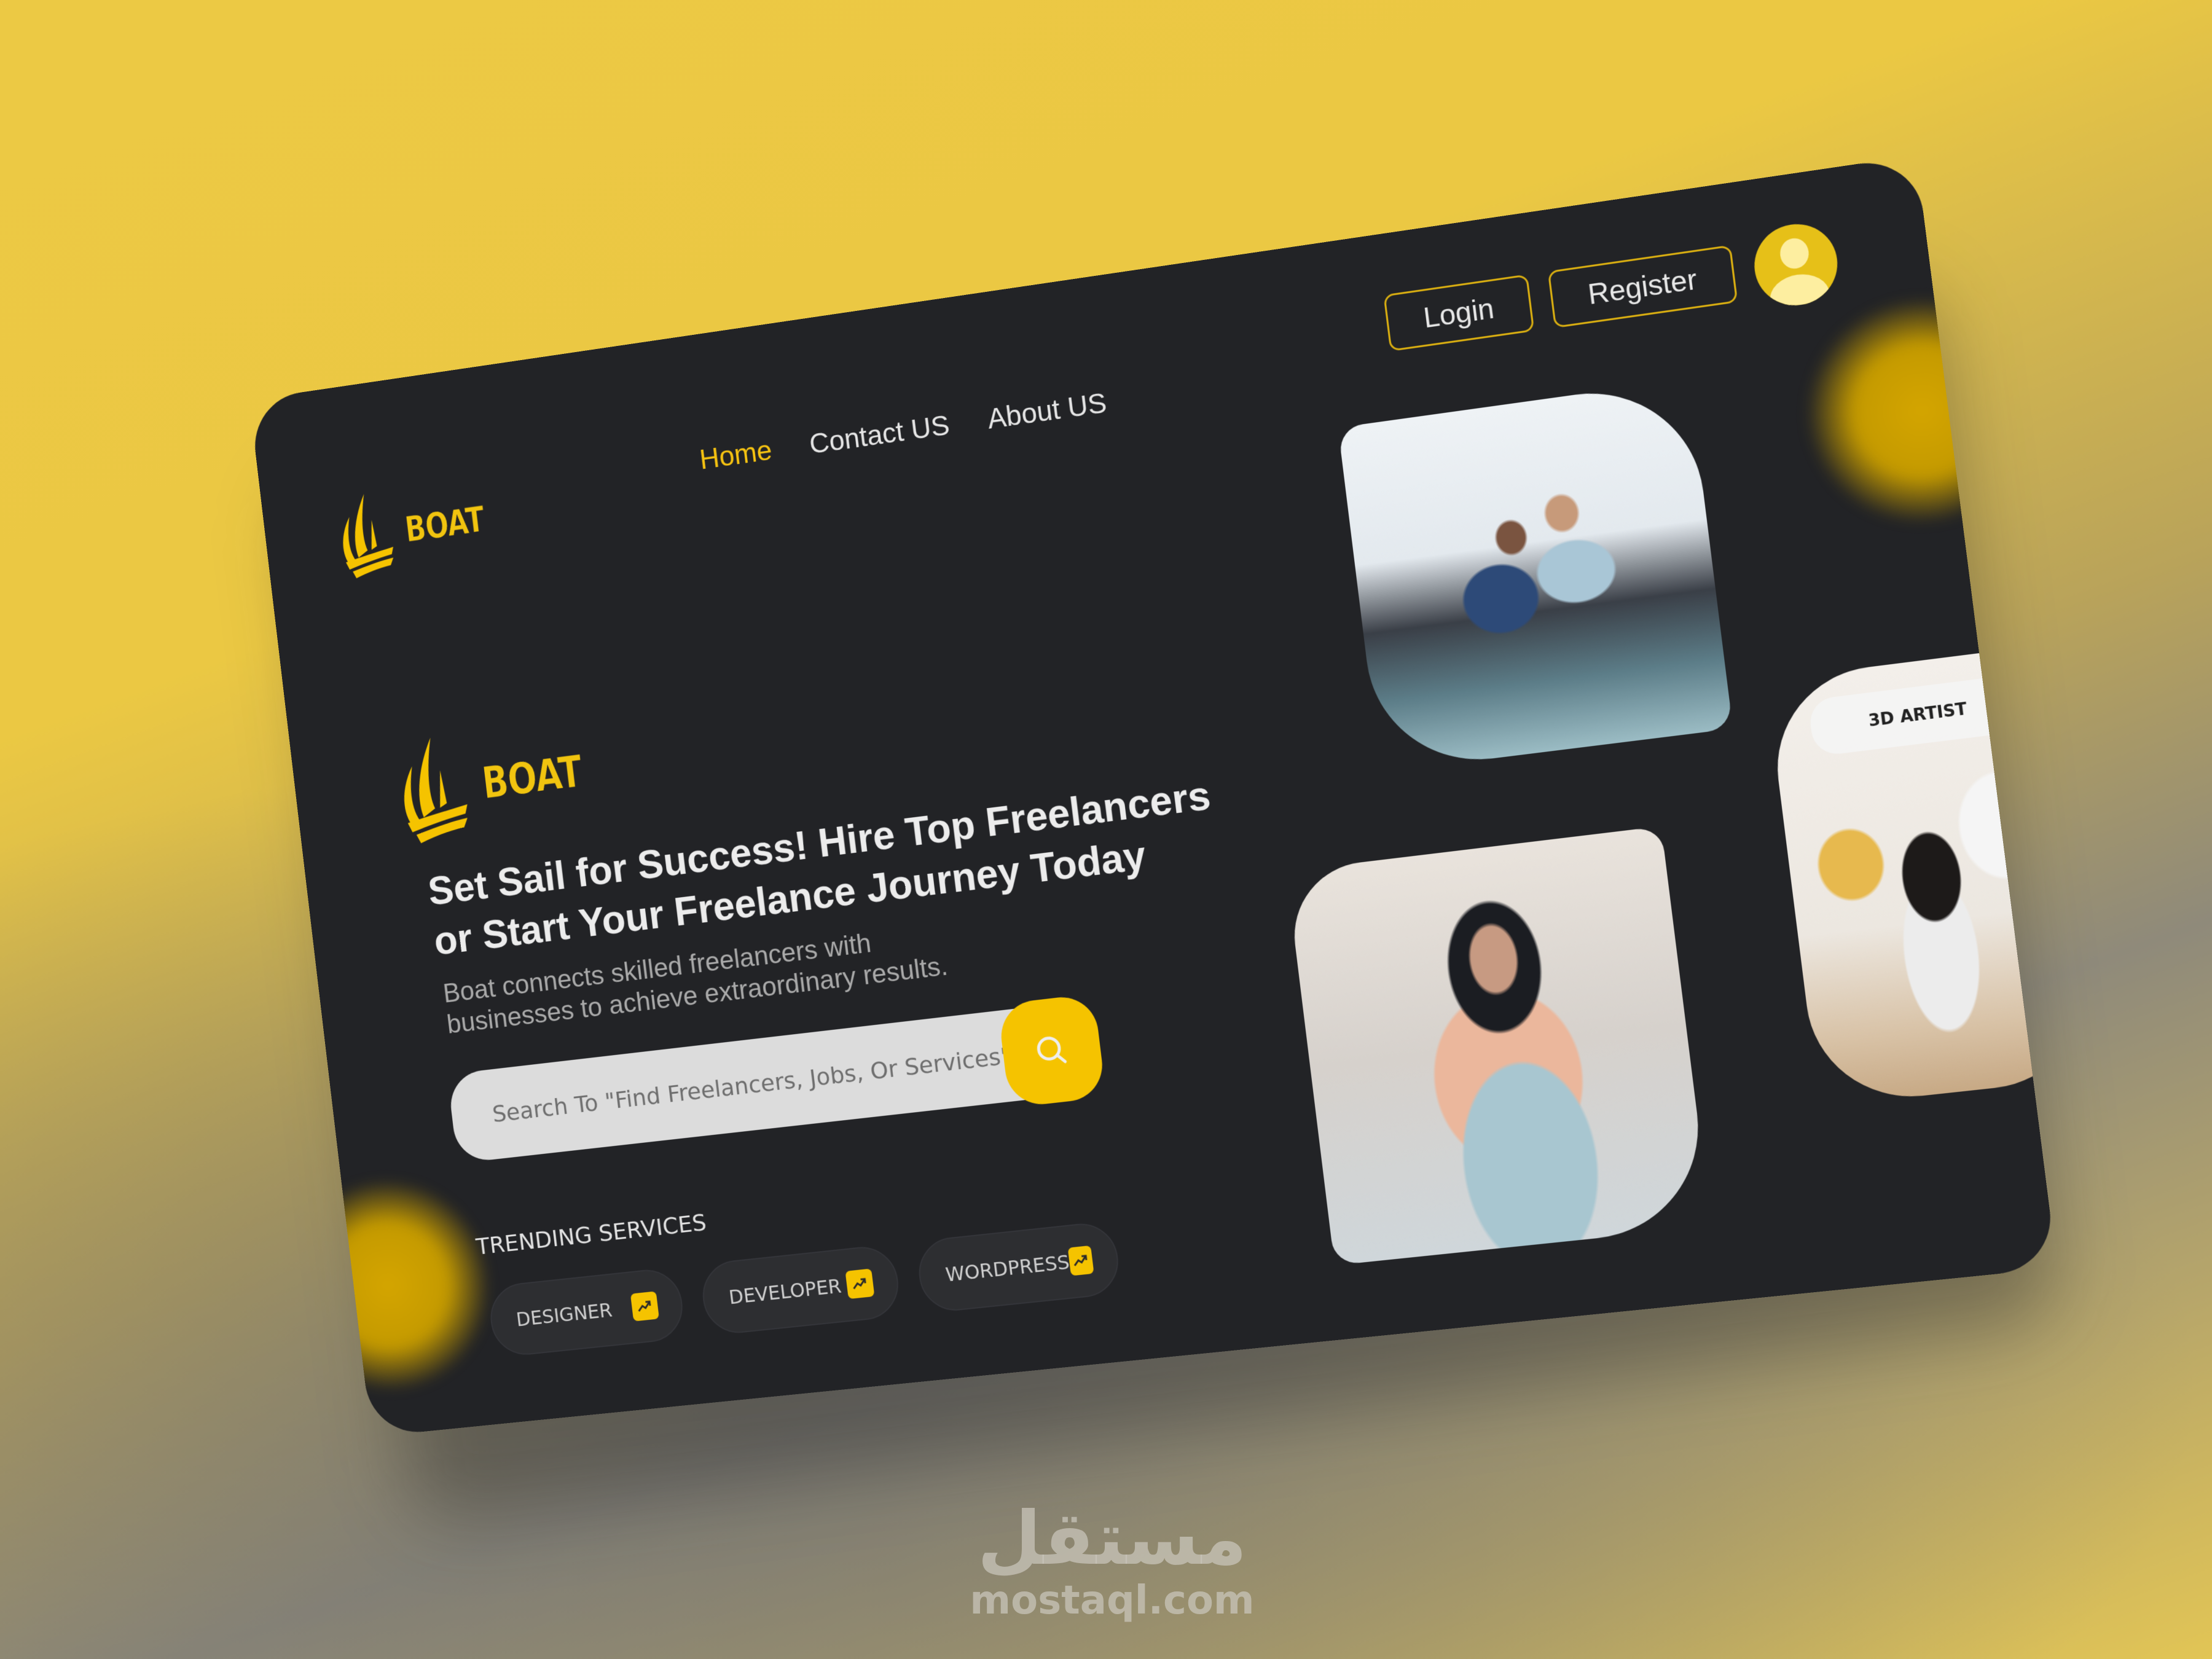 The image size is (2212, 1659). What do you see at coordinates (879, 434) in the screenshot?
I see `nav-item-contact: Contact US` at bounding box center [879, 434].